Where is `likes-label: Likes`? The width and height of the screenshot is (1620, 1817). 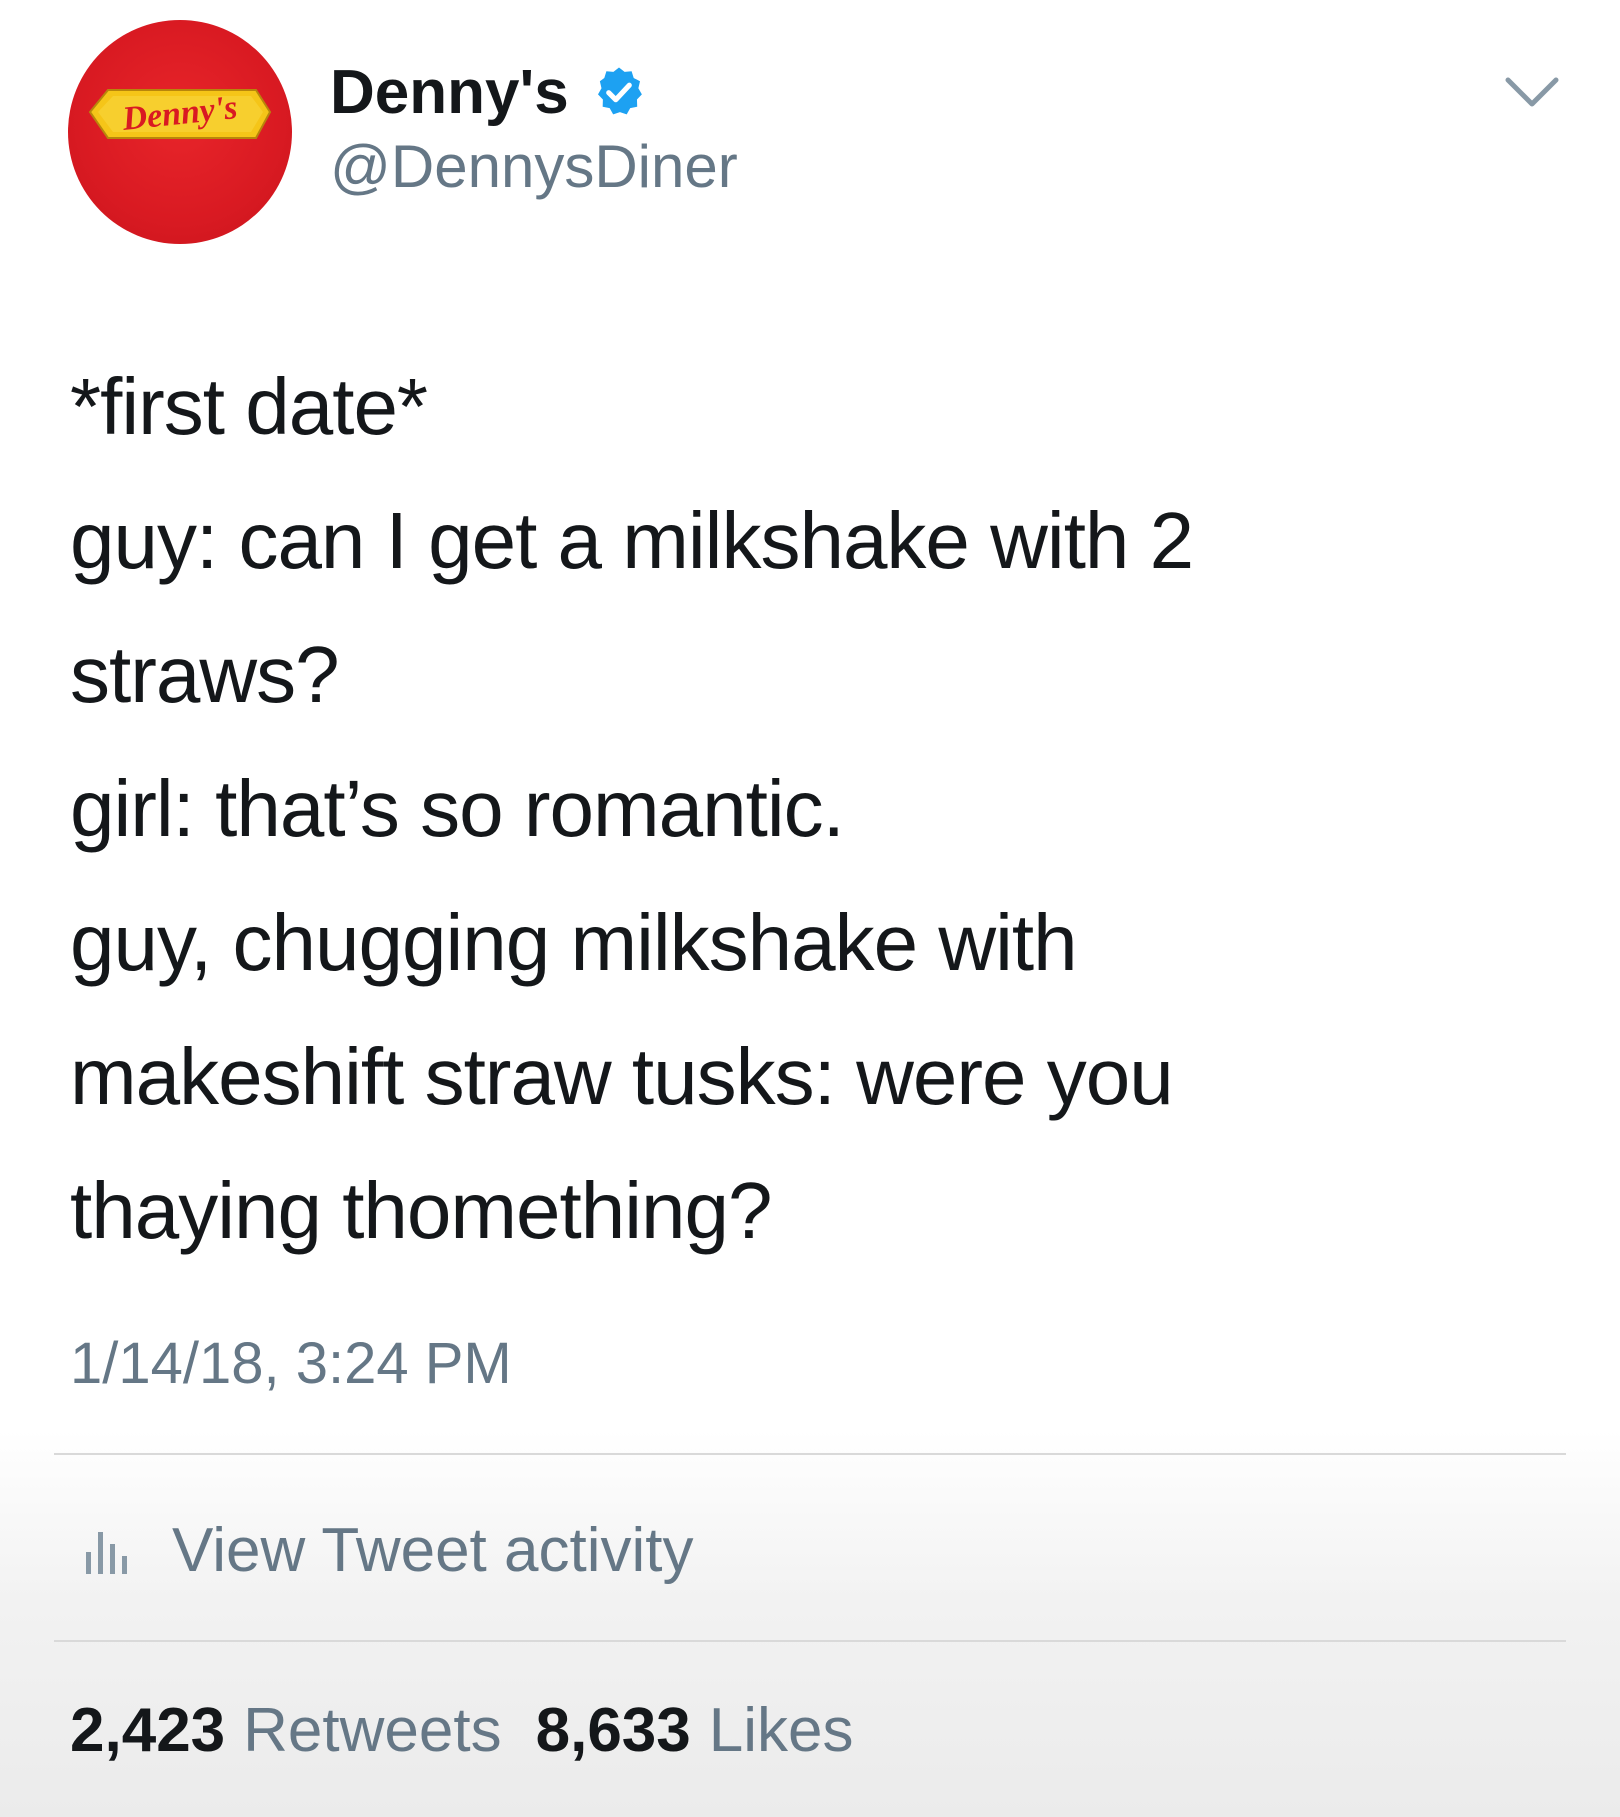 likes-label: Likes is located at coordinates (781, 1730).